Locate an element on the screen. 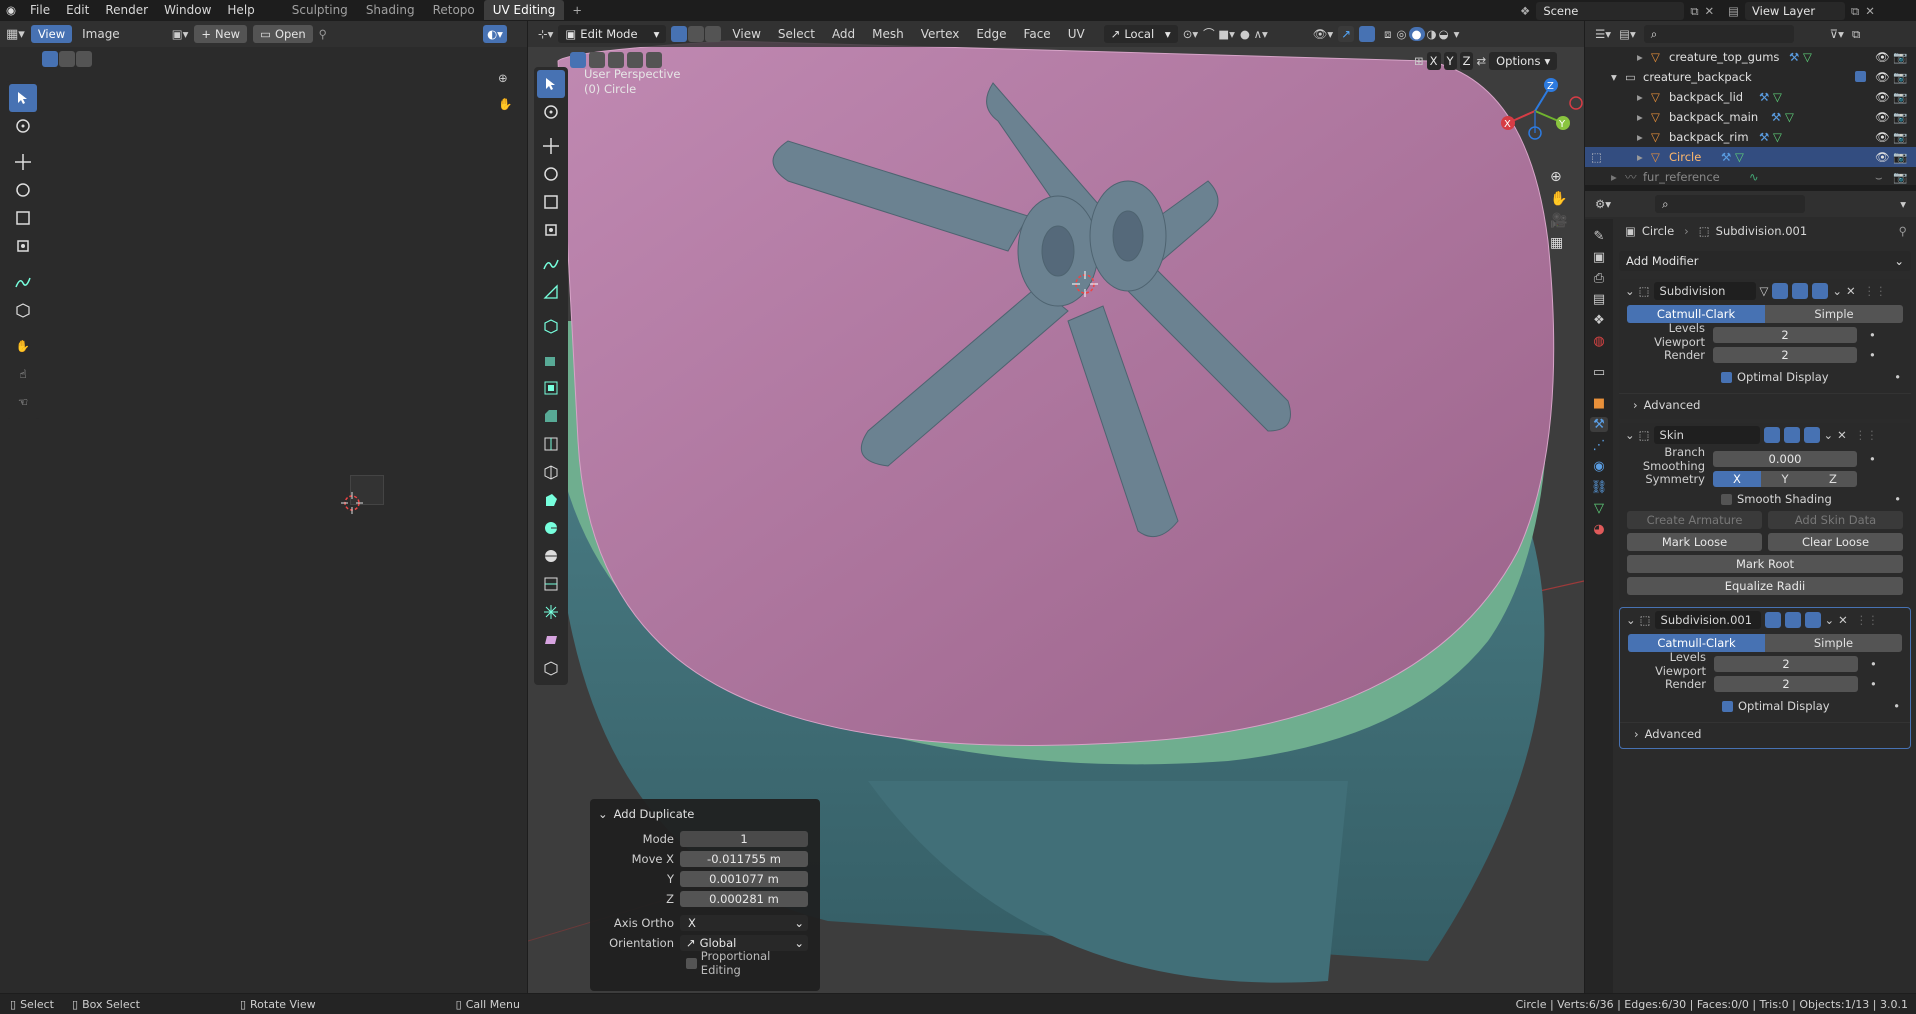  render-display-icon is located at coordinates (1820, 291).